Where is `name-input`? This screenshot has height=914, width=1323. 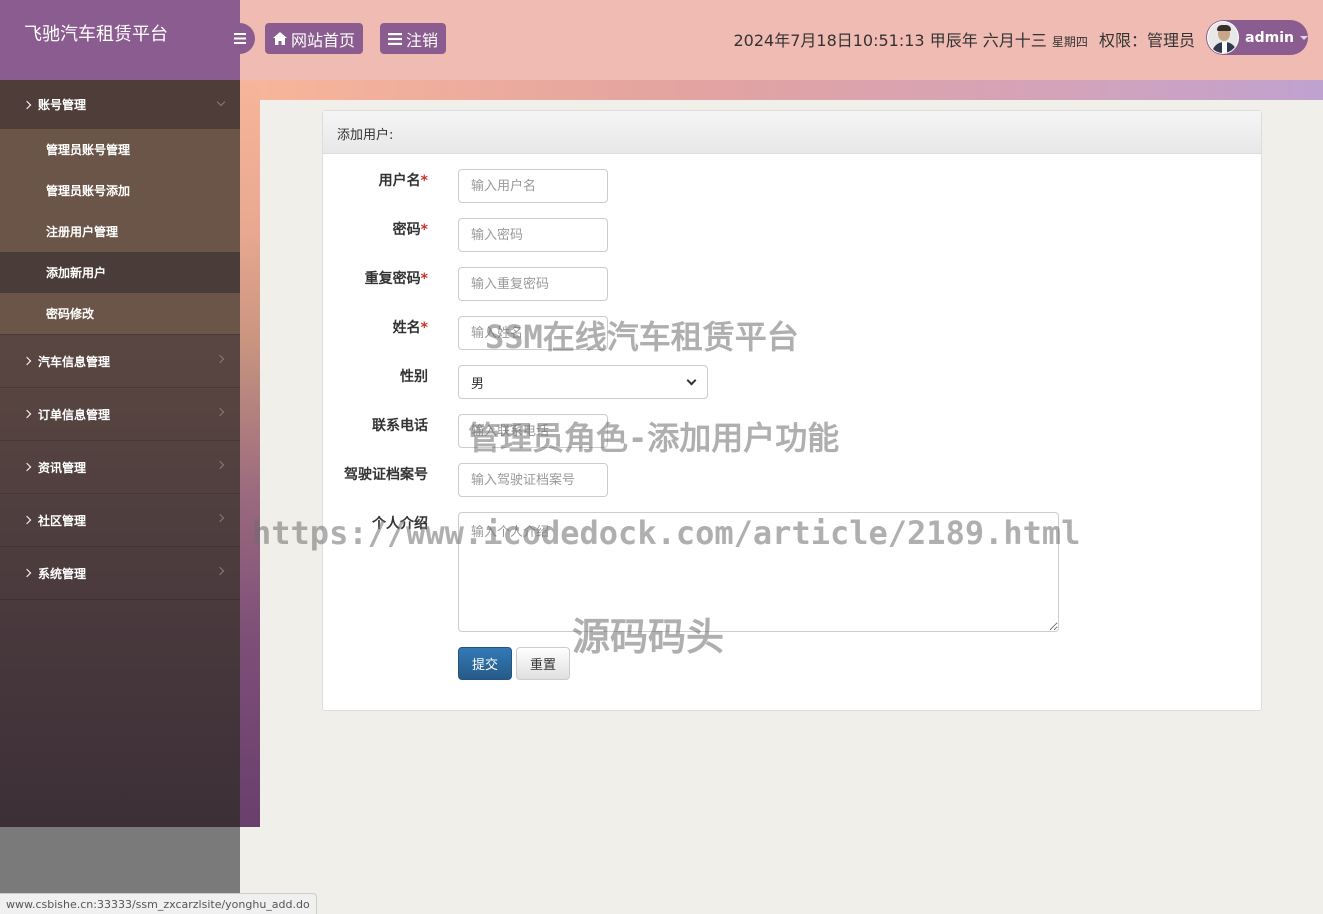 name-input is located at coordinates (533, 333).